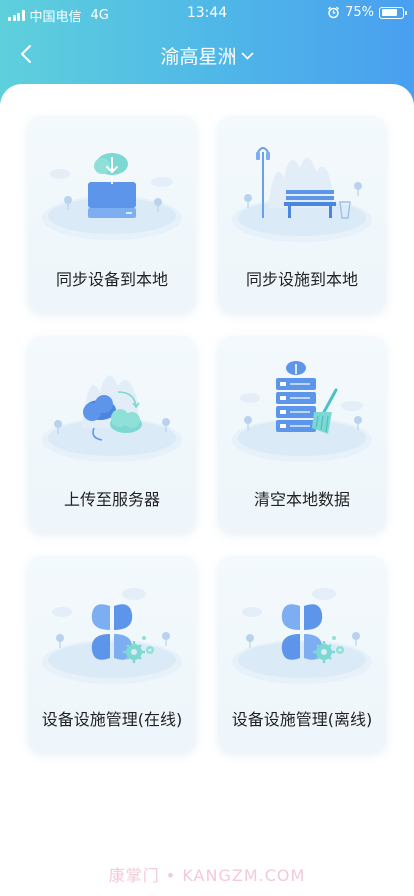 The width and height of the screenshot is (414, 896). I want to click on database-clear-icon, so click(302, 411).